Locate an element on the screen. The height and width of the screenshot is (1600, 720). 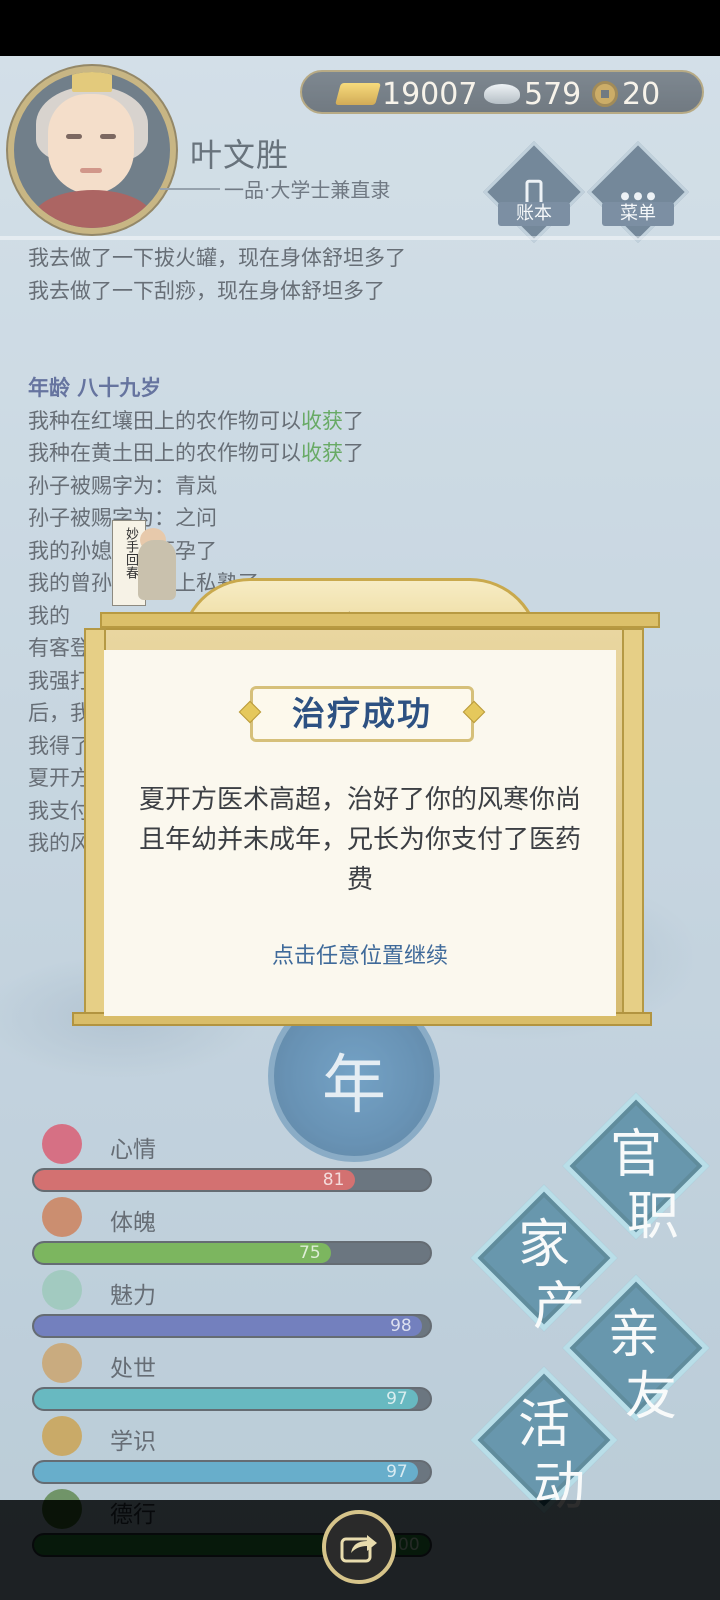
share-arrow-icon is located at coordinates (358, 1549).